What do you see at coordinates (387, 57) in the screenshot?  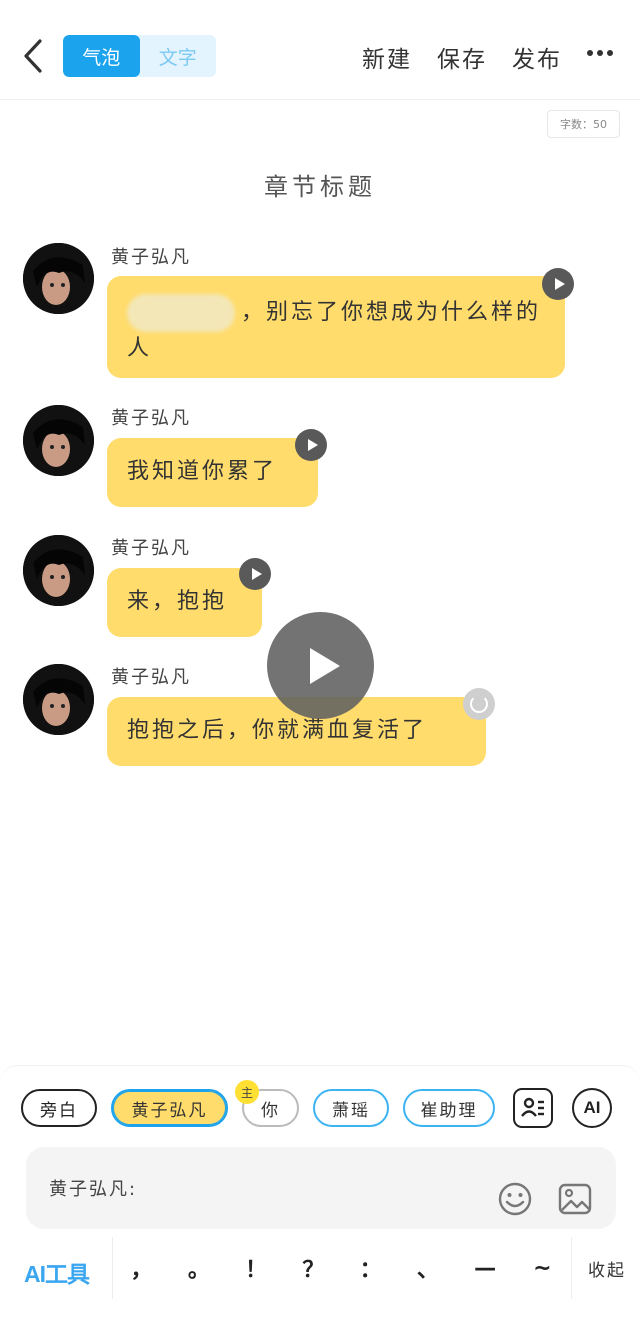 I see `new-button: 新建` at bounding box center [387, 57].